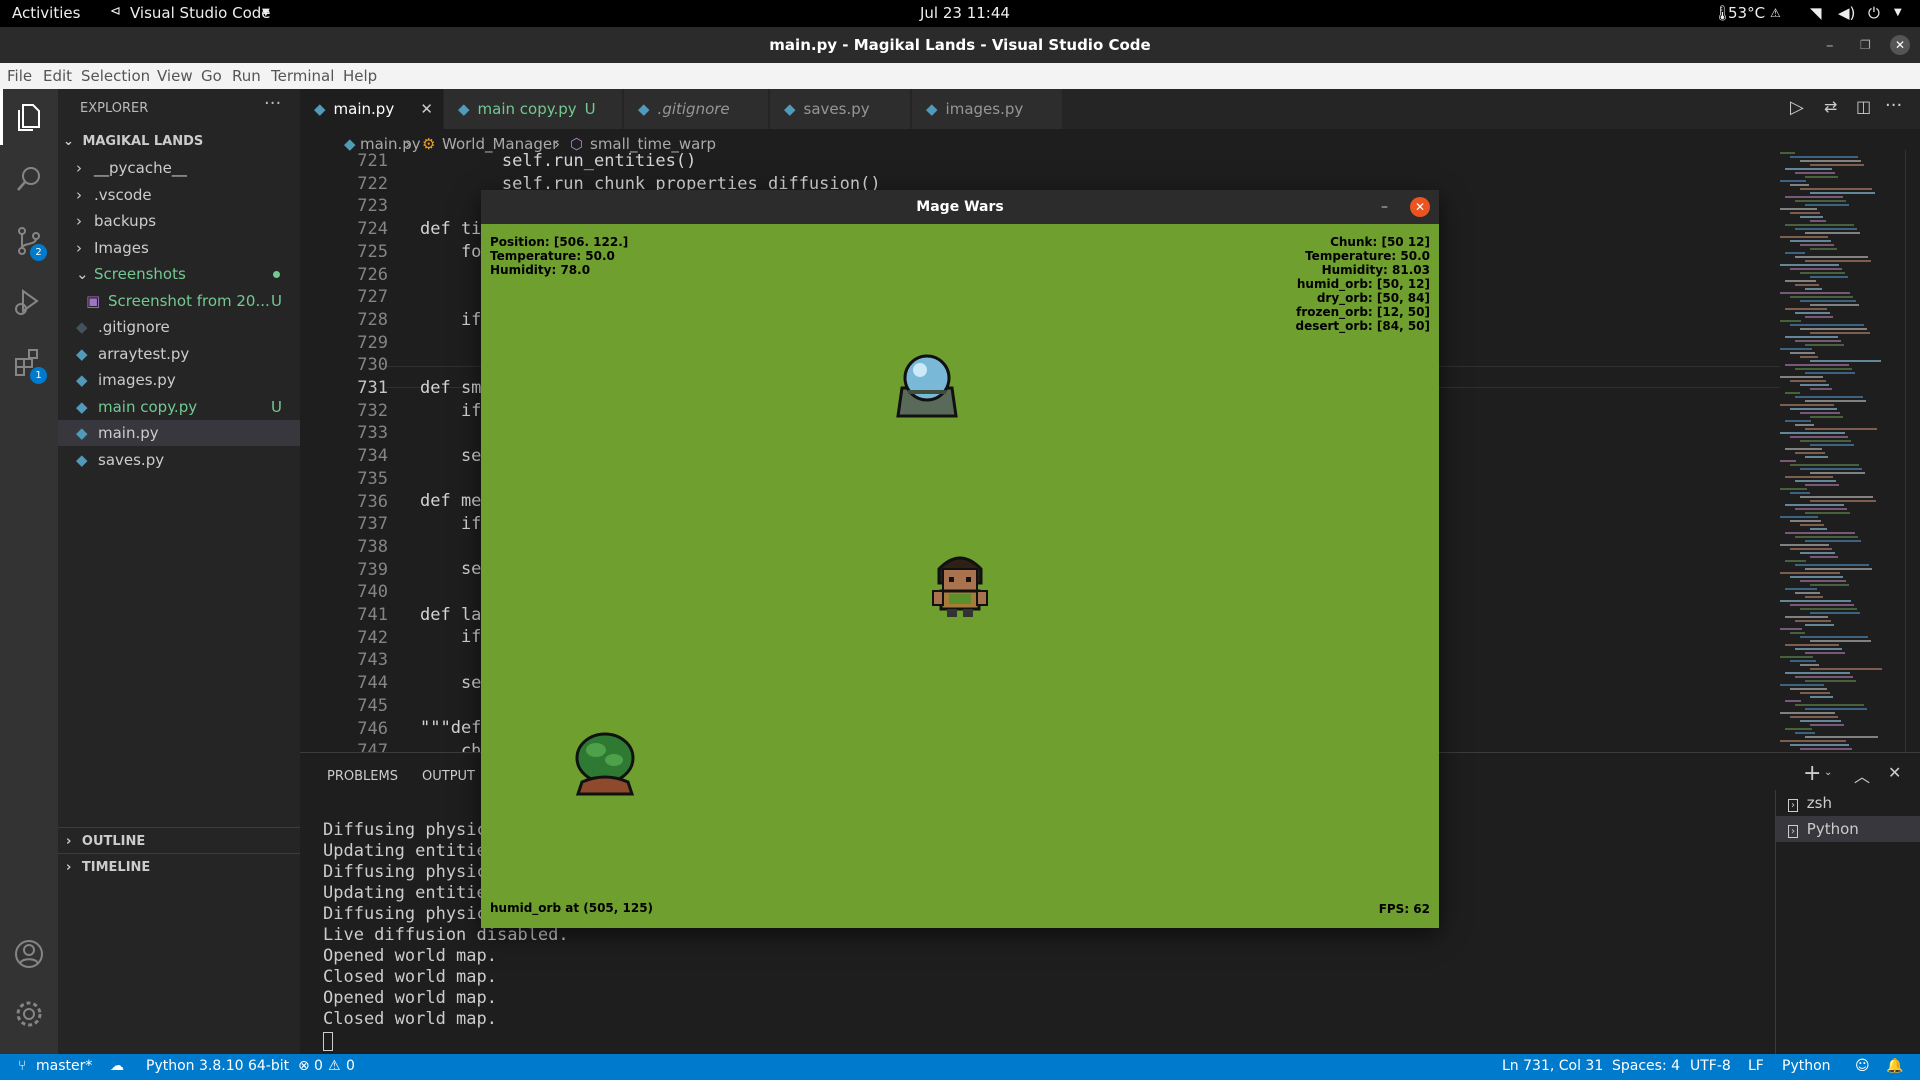 The height and width of the screenshot is (1080, 1920). I want to click on settings-gear-icon, so click(29, 1014).